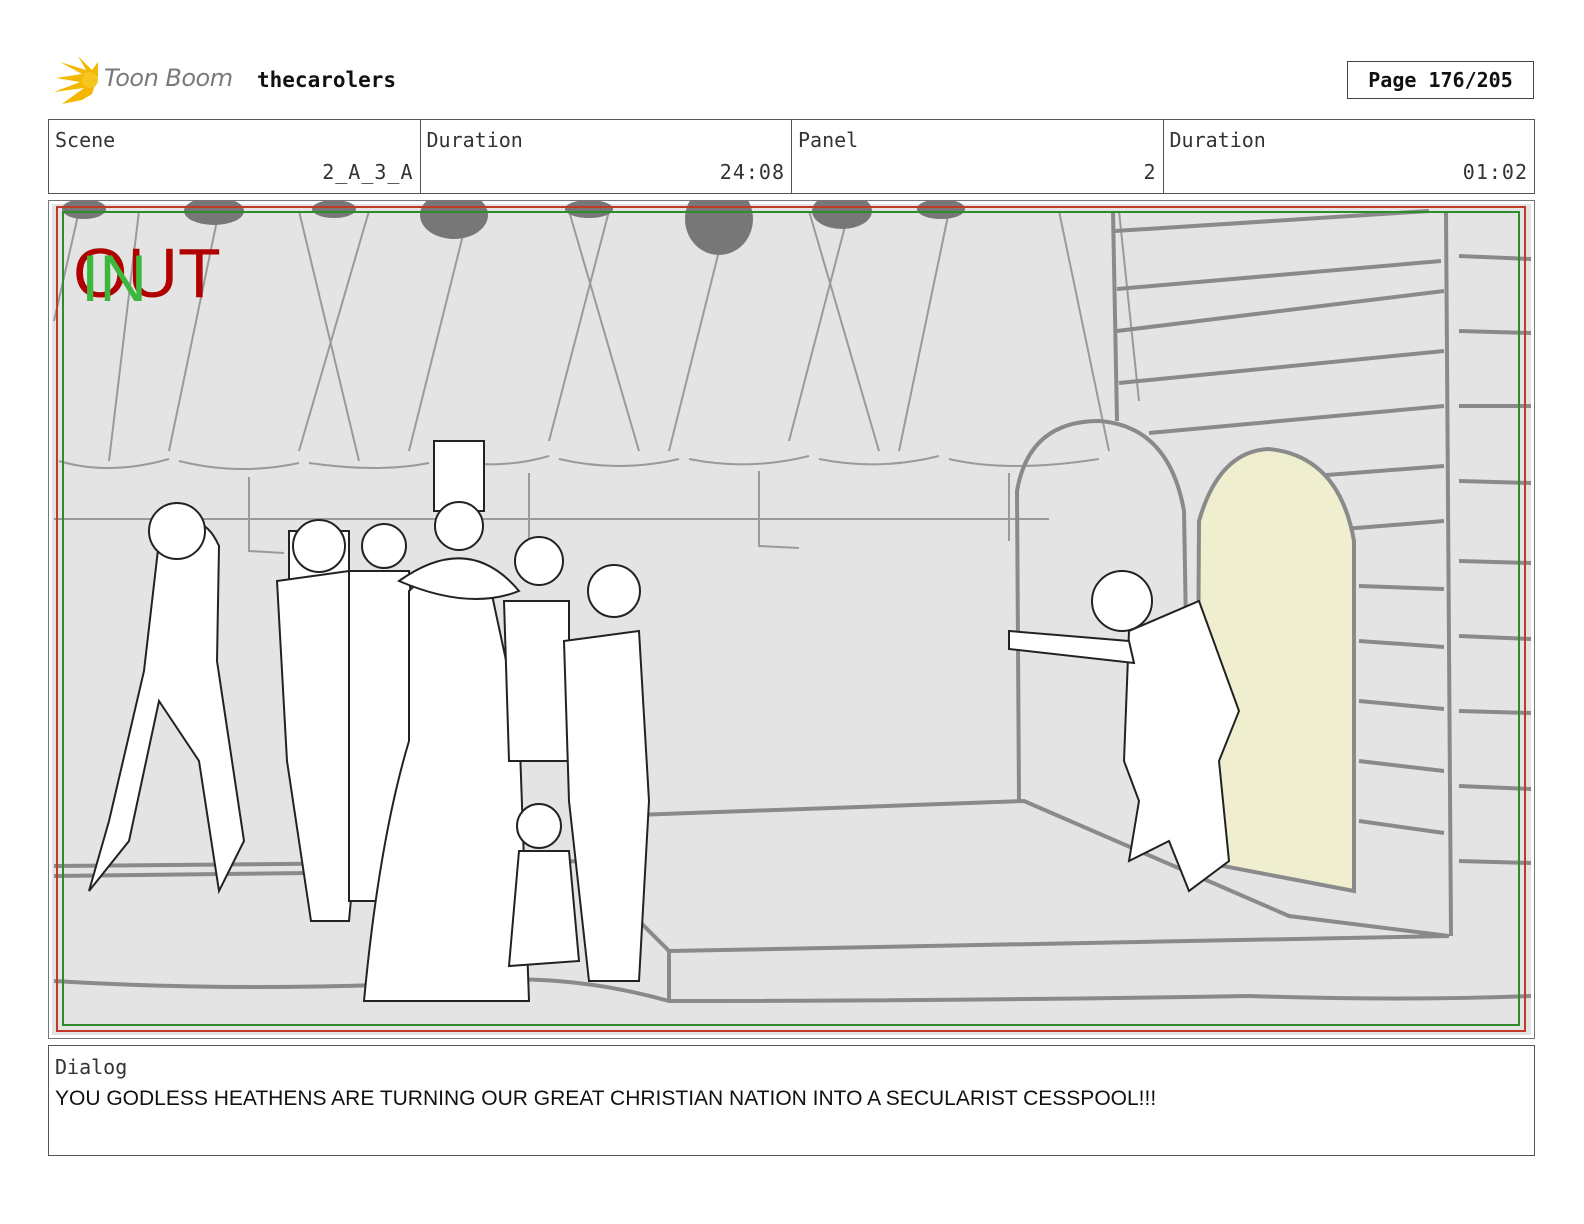 The image size is (1584, 1224). What do you see at coordinates (327, 80) in the screenshot?
I see `project-name: thecarolers` at bounding box center [327, 80].